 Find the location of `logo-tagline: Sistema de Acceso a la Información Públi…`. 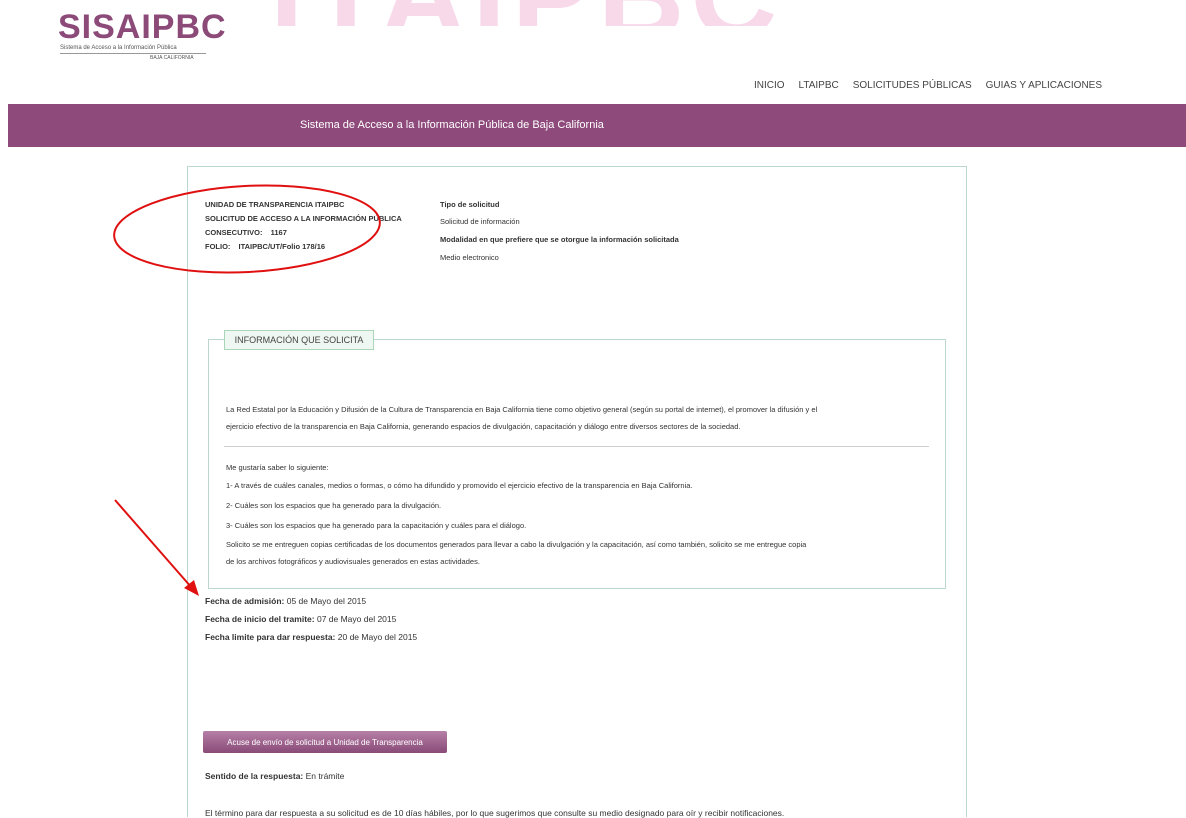

logo-tagline: Sistema de Acceso a la Información Públi… is located at coordinates (118, 48).